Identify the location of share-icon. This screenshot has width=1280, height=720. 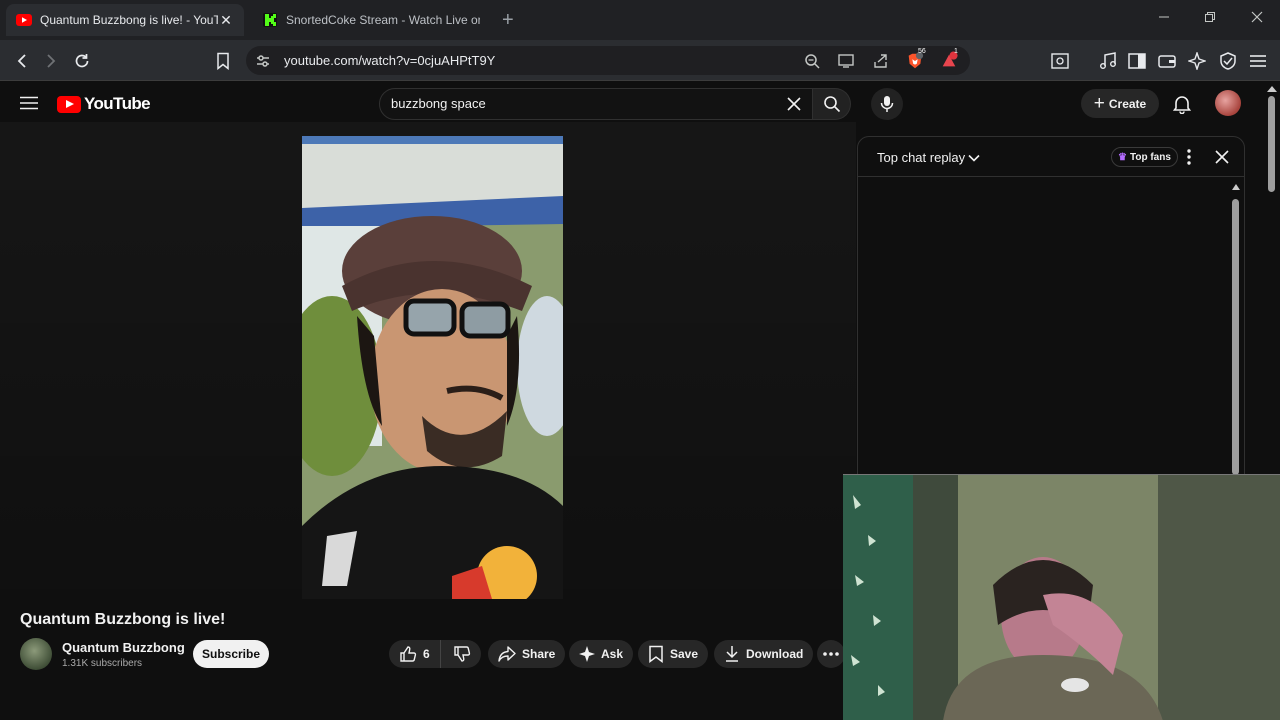
(880, 61).